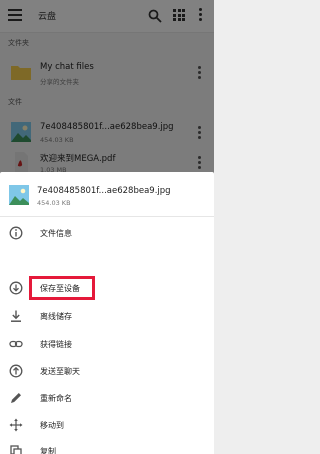 The height and width of the screenshot is (454, 320). I want to click on action-offline-storage: 离线储存, so click(107, 316).